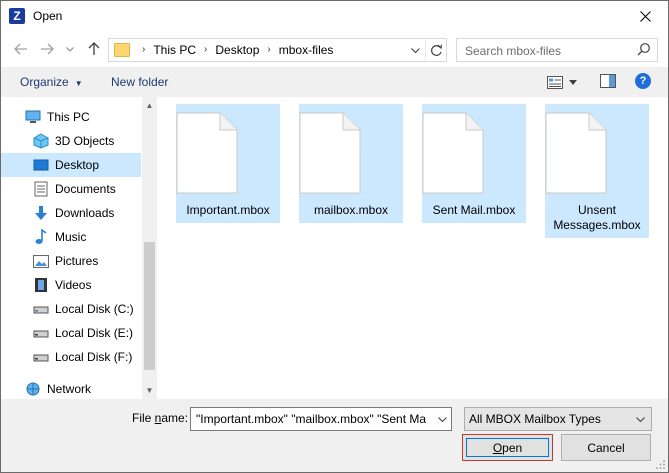 The image size is (669, 473). I want to click on arrow-right-icon, so click(47, 49).